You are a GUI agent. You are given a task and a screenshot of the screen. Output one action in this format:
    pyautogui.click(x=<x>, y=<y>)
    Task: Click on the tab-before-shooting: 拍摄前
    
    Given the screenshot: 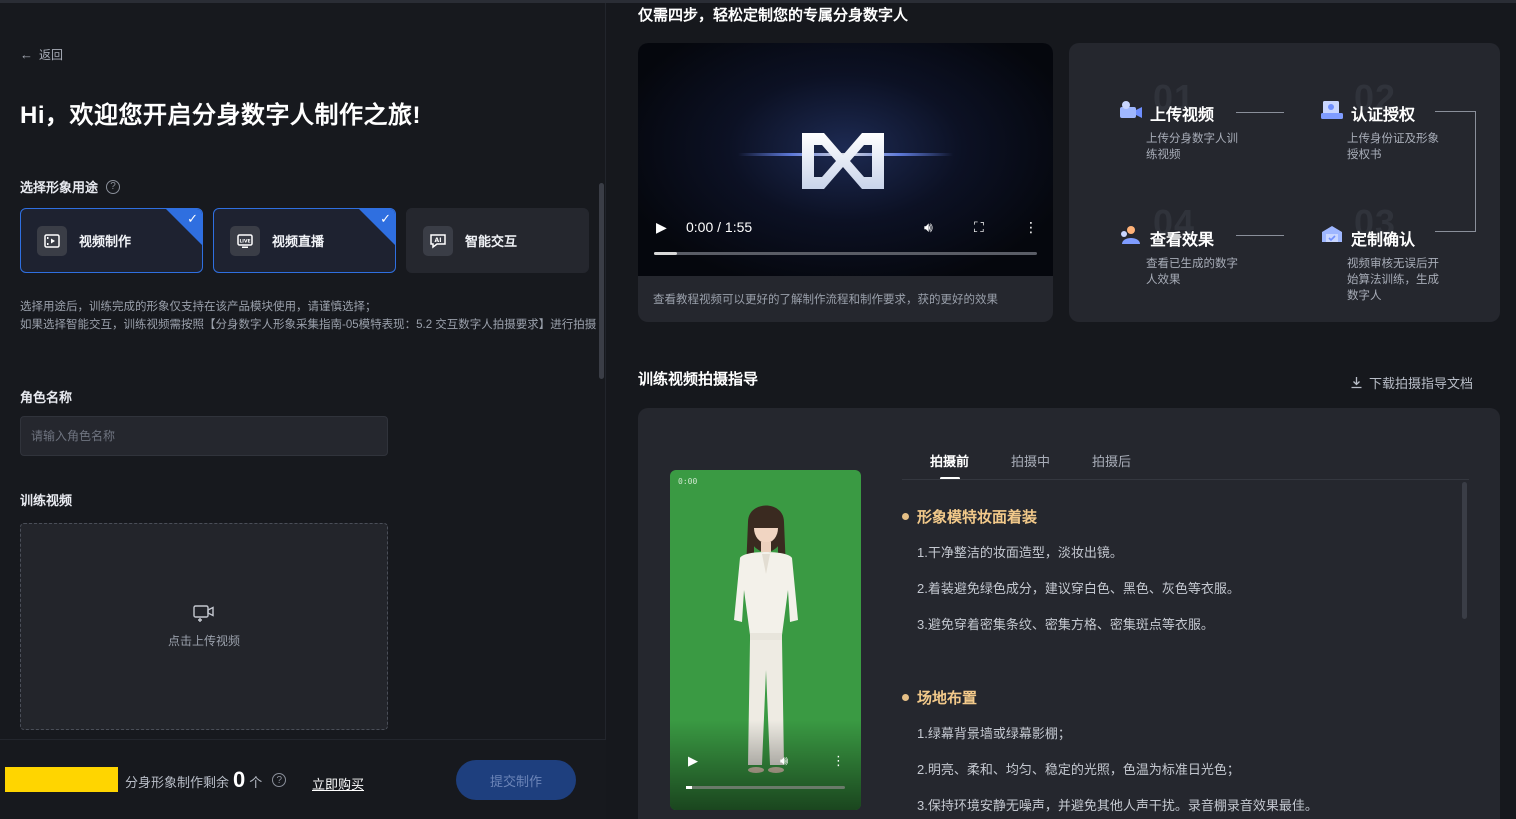 What is the action you would take?
    pyautogui.click(x=949, y=464)
    